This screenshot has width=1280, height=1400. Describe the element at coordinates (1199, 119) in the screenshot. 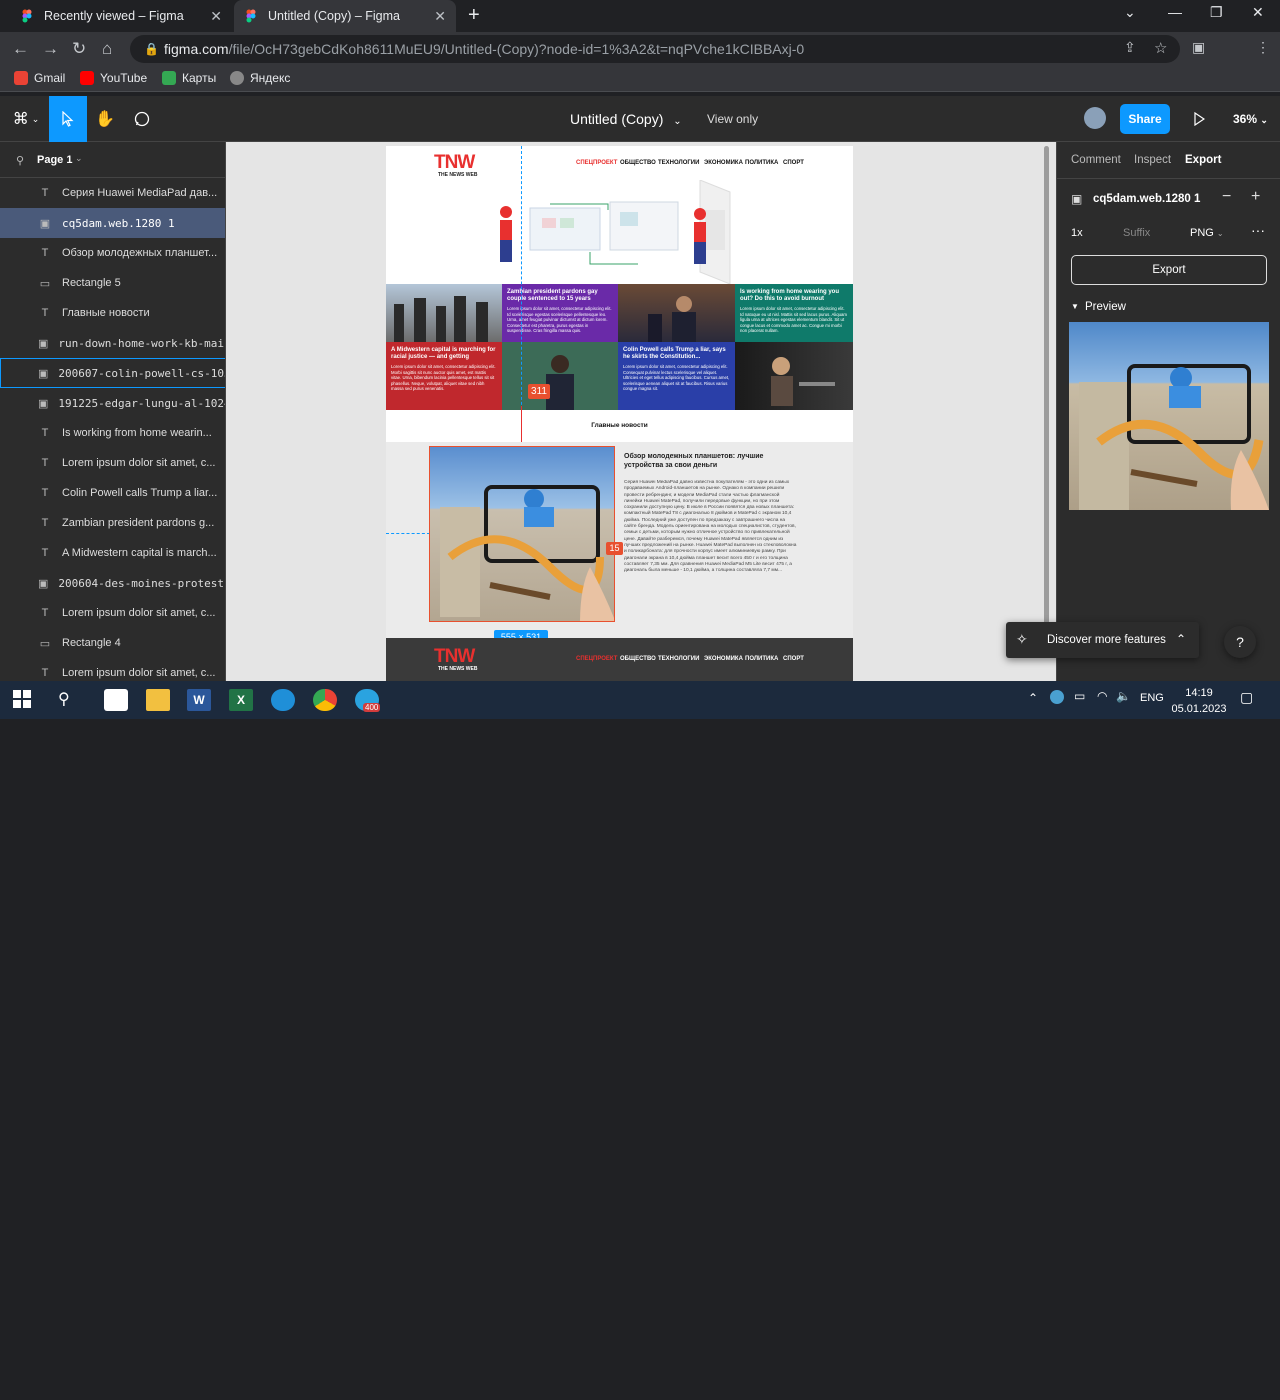

I see `present-icon` at that location.